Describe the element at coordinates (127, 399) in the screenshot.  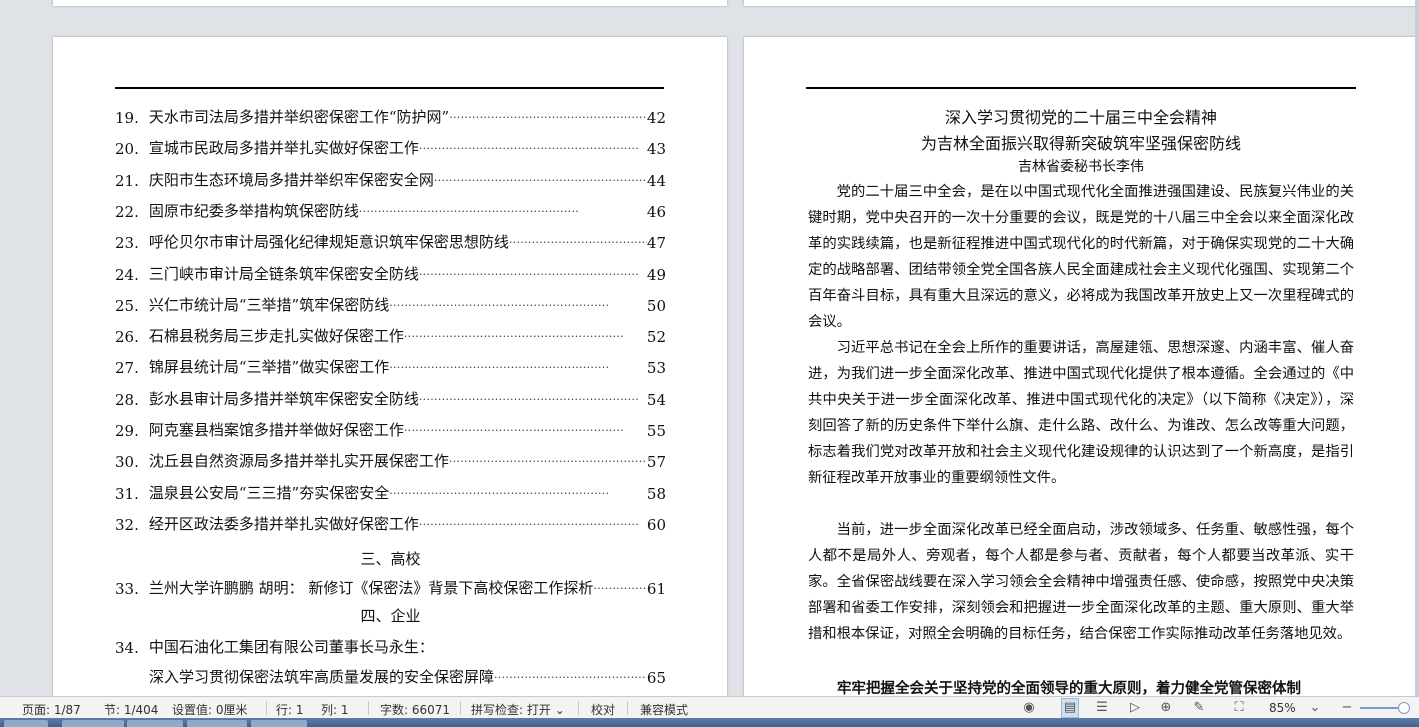
I see `toc-entry-number: 28.` at that location.